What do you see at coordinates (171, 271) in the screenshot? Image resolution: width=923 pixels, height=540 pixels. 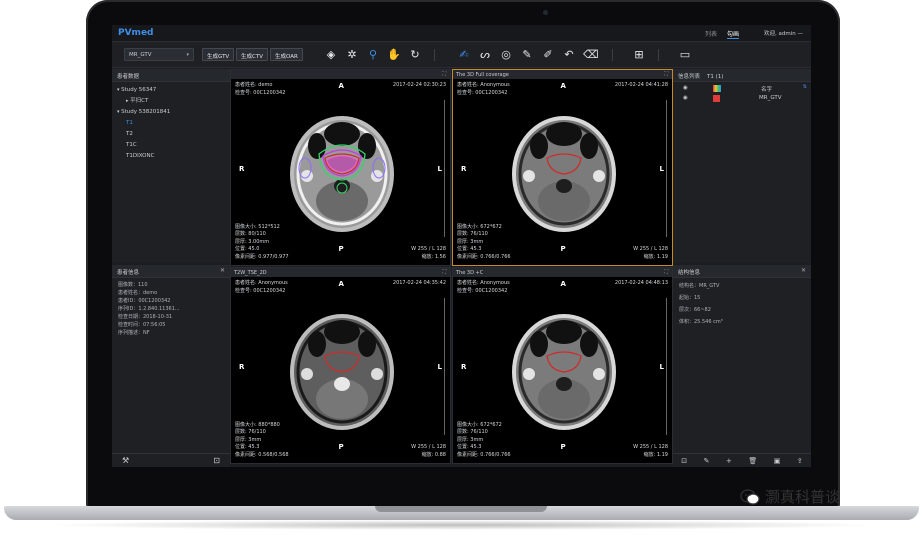 I see `patient-info-header: 患者信息 ✕` at bounding box center [171, 271].